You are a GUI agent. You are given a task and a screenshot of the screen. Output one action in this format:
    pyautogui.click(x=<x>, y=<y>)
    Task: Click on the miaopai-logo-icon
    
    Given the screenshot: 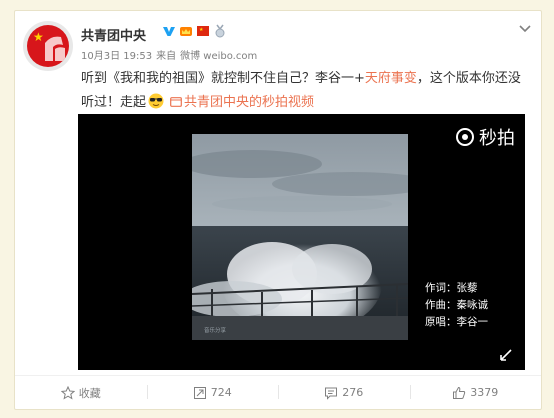 What is the action you would take?
    pyautogui.click(x=465, y=137)
    